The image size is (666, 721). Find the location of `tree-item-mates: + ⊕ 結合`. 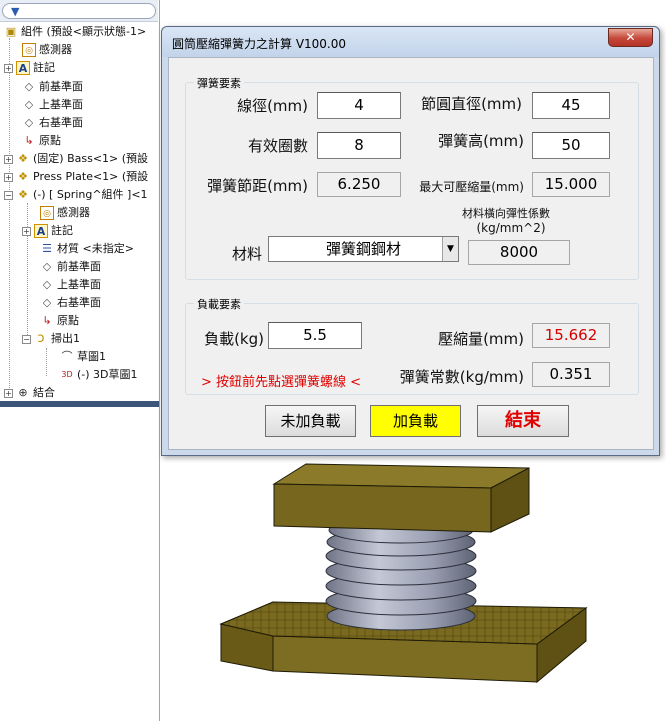

tree-item-mates: + ⊕ 結合 is located at coordinates (29, 393).